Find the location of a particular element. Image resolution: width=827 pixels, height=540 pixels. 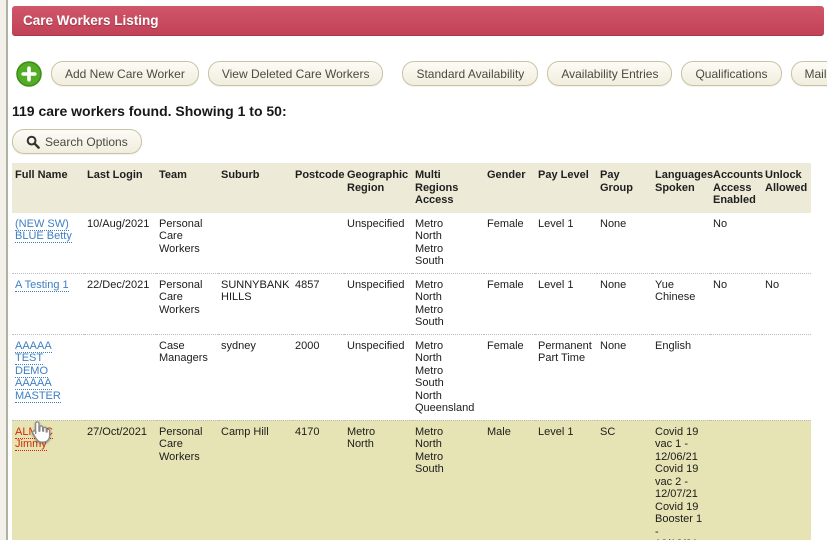

column-header: Pay Group is located at coordinates (624, 188).